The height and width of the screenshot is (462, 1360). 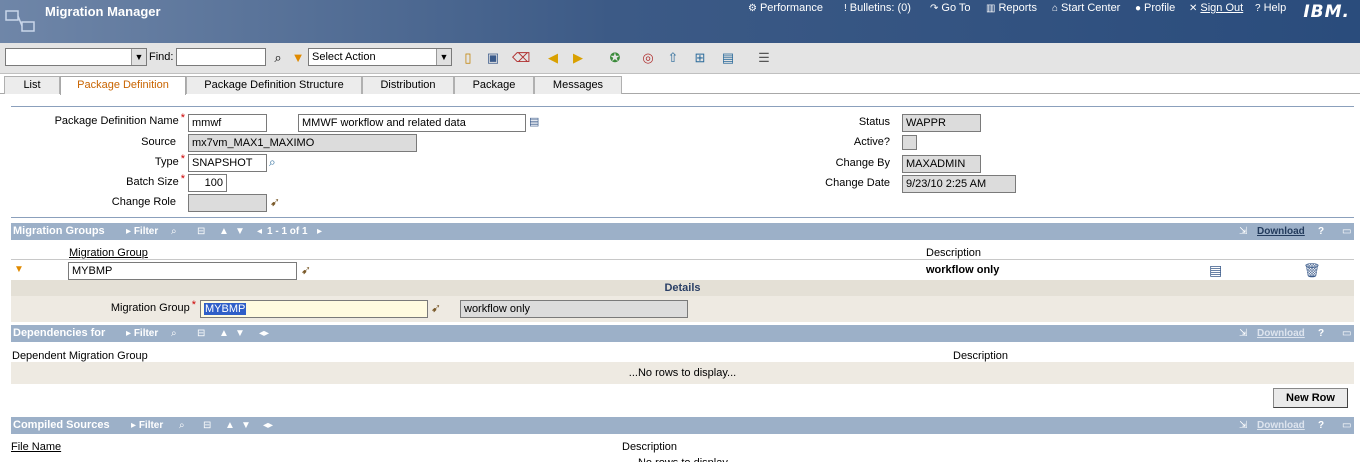 What do you see at coordinates (36, 447) in the screenshot?
I see `col-file-name: File Name` at bounding box center [36, 447].